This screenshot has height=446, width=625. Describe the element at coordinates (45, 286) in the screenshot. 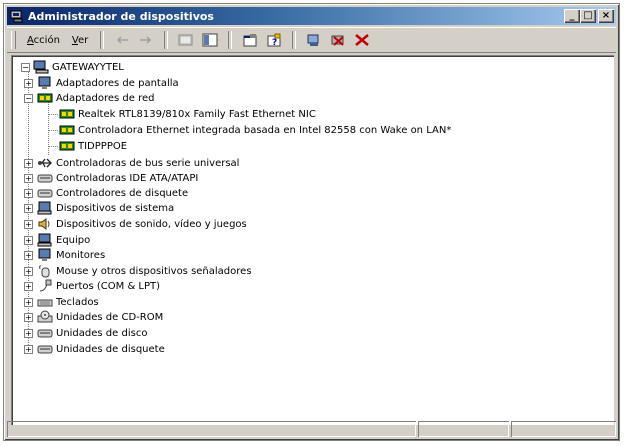

I see `port-icon` at that location.